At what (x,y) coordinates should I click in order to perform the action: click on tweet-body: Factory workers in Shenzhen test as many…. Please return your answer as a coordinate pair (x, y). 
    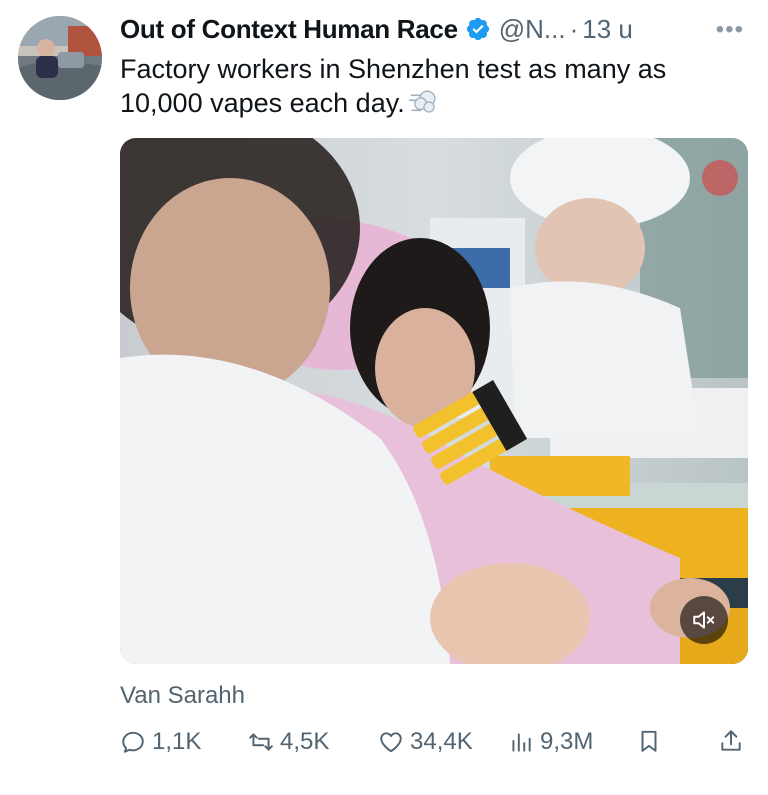
    Looking at the image, I should click on (393, 86).